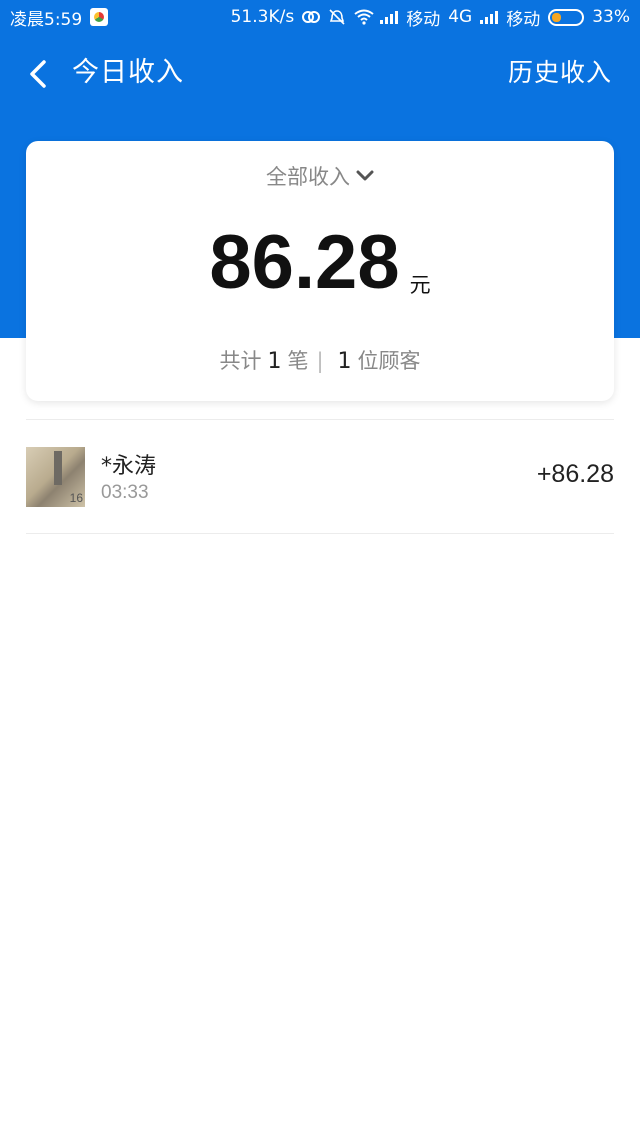 This screenshot has width=640, height=1138. What do you see at coordinates (320, 73) in the screenshot?
I see `nav-bar: 今日收入 历史收入` at bounding box center [320, 73].